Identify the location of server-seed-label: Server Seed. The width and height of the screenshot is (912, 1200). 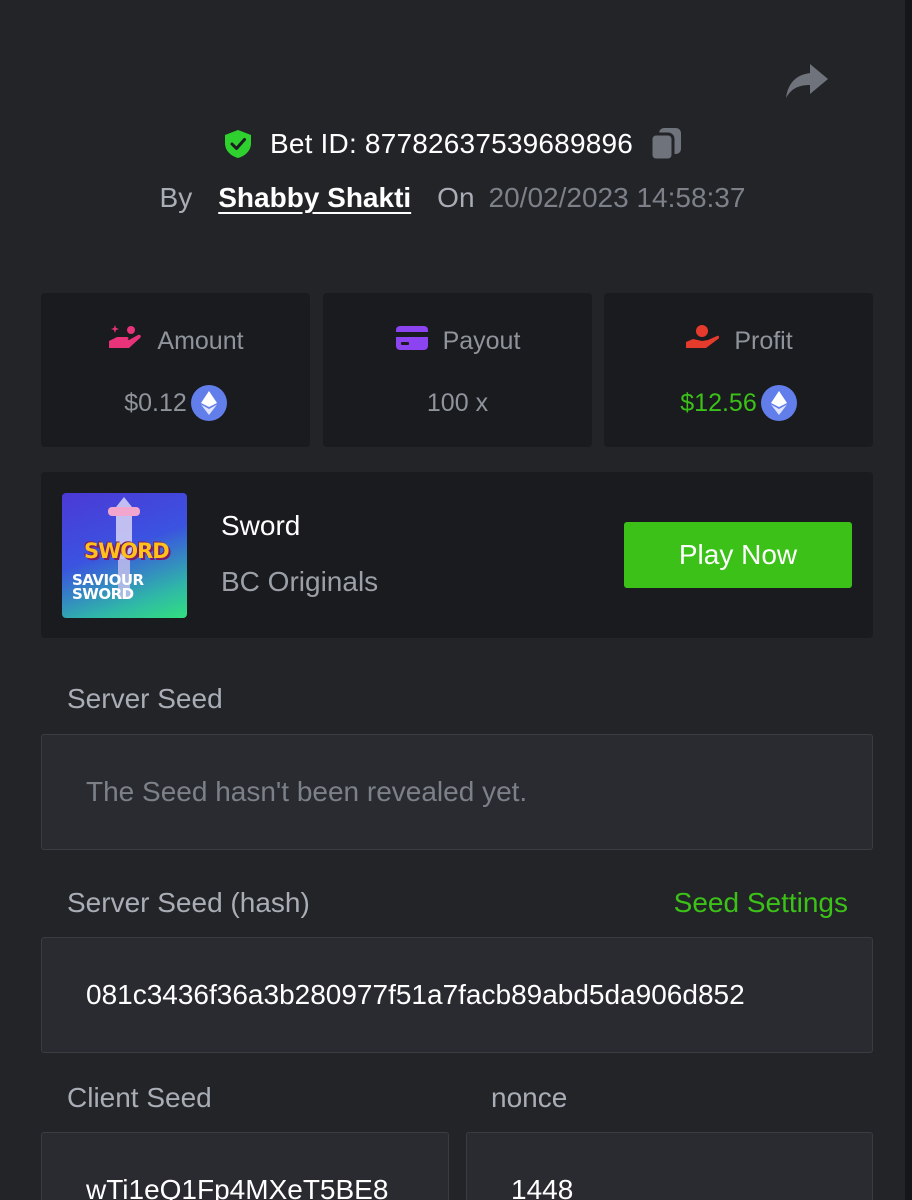
(145, 698).